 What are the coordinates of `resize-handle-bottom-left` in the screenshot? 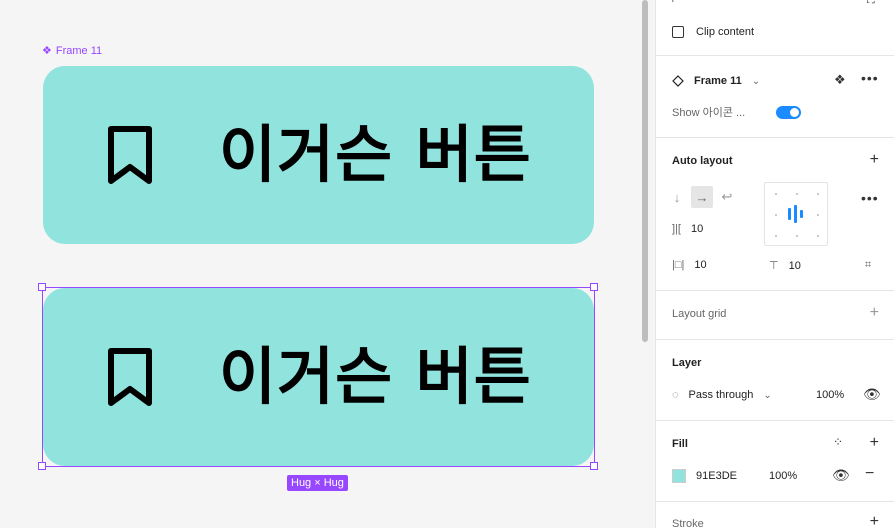 It's located at (42, 466).